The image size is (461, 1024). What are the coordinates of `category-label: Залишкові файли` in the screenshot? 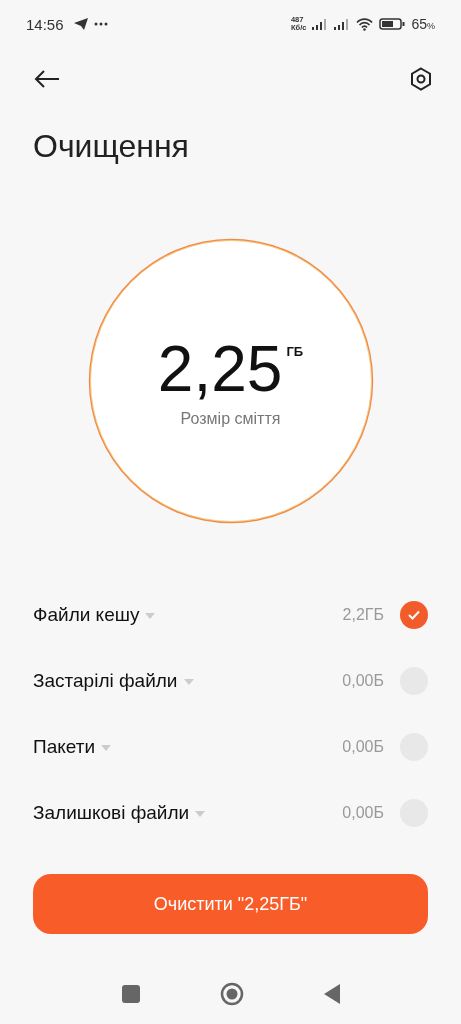 It's located at (111, 813).